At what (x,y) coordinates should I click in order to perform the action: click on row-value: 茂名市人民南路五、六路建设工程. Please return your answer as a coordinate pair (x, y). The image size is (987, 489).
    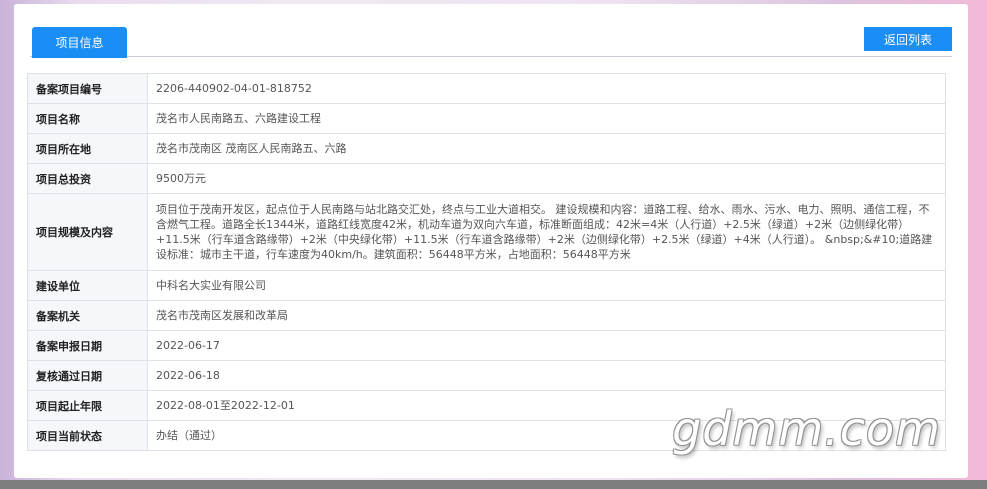
    Looking at the image, I should click on (546, 118).